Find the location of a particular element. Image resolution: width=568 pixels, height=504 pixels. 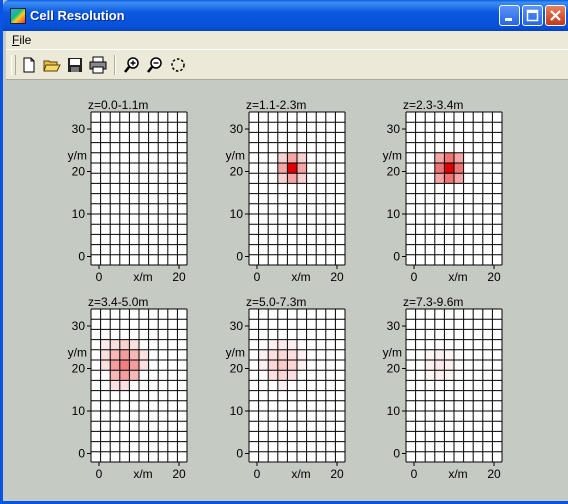

zoom-reset-button is located at coordinates (178, 65).